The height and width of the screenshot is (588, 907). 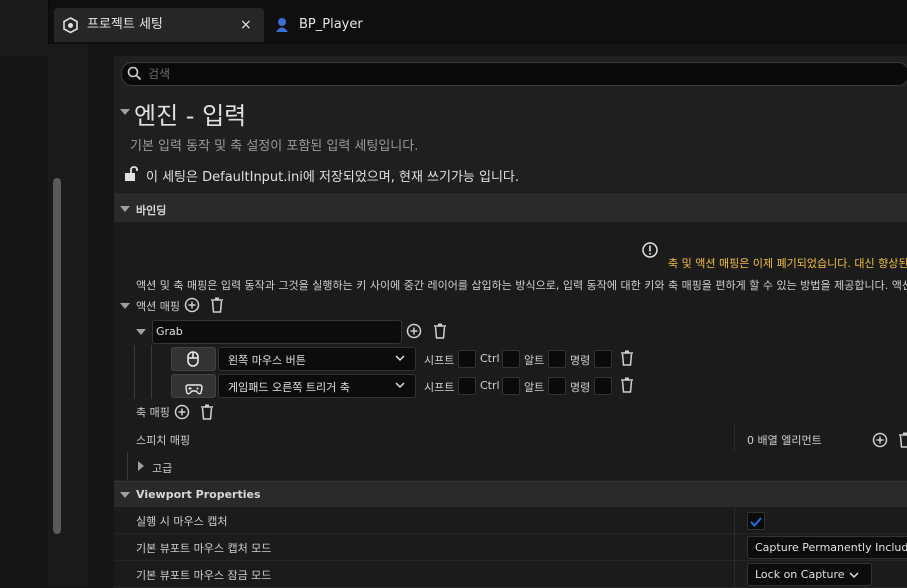 I want to click on dock-tab-remnant, so click(x=33, y=3).